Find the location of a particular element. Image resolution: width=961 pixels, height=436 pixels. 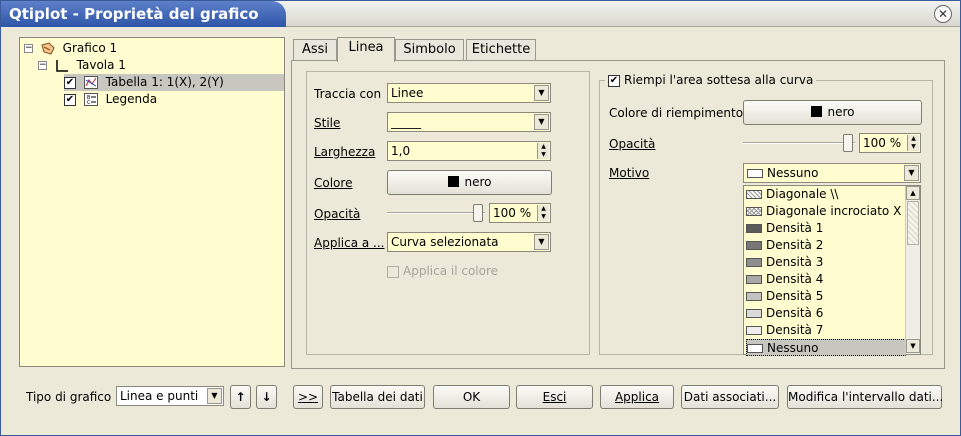

option-label: Densità 2 is located at coordinates (795, 245).